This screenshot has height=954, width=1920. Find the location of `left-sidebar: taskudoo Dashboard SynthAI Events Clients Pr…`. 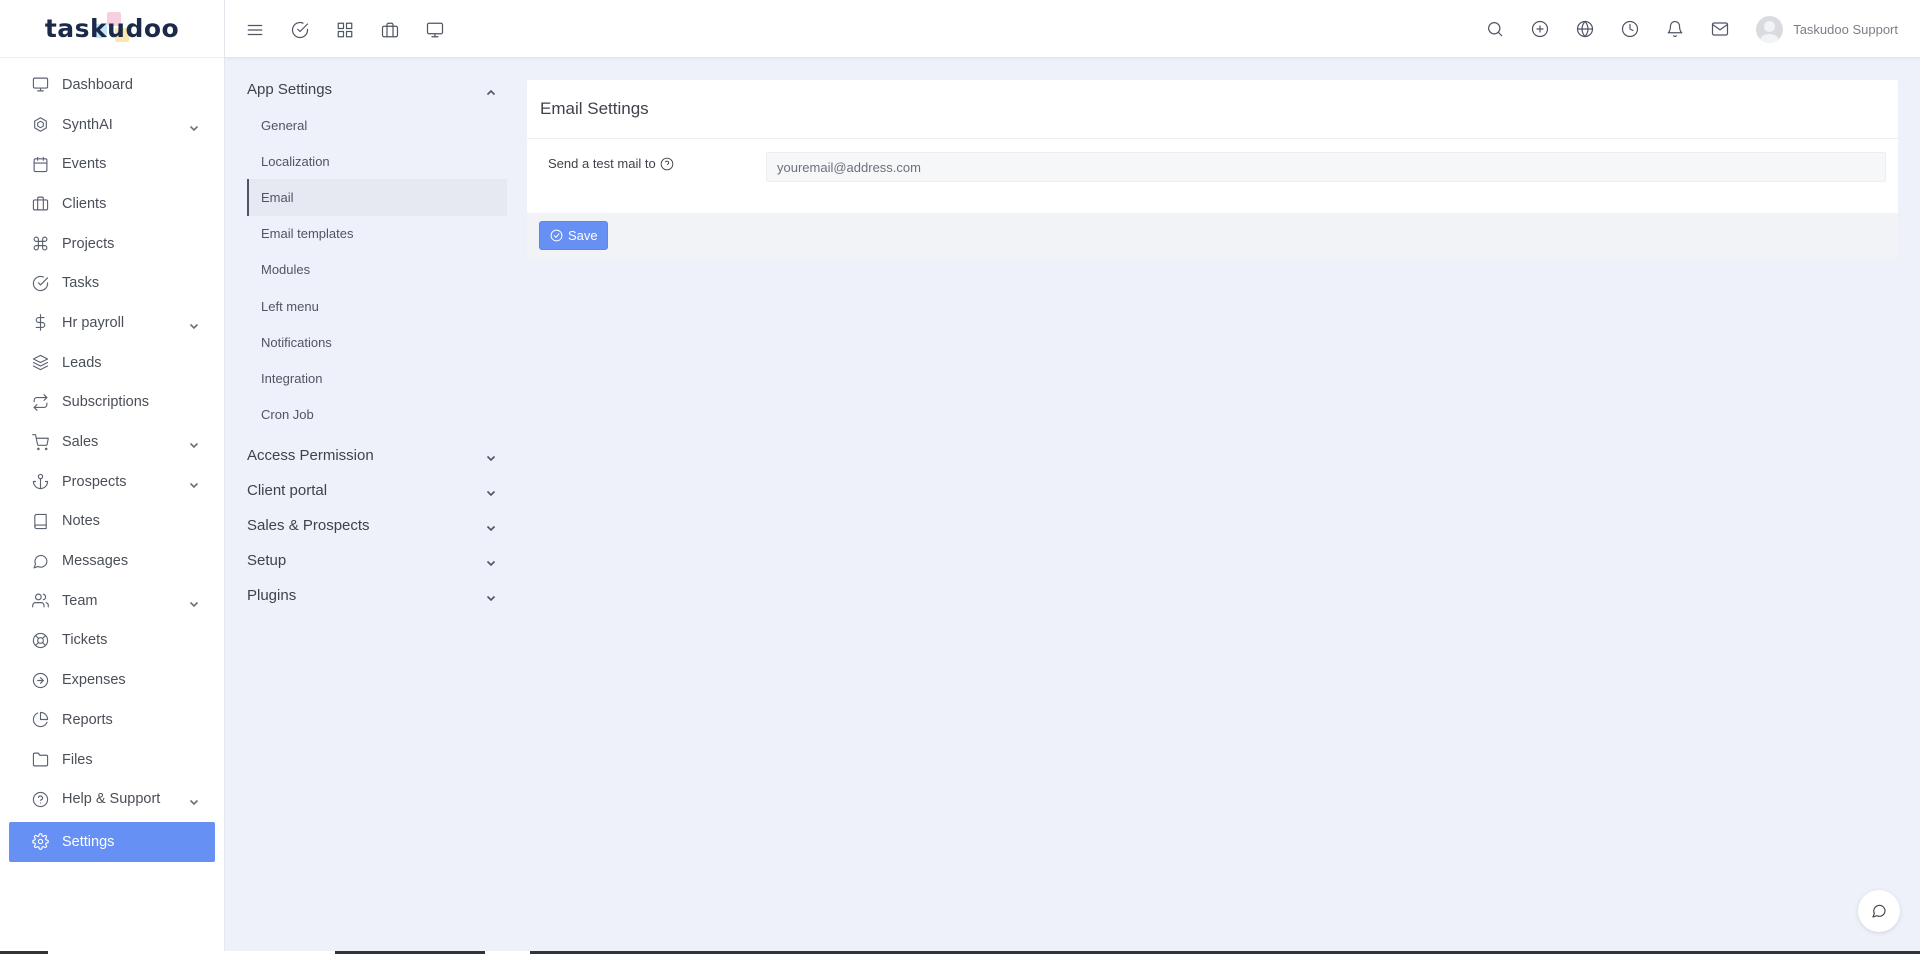

left-sidebar: taskudoo Dashboard SynthAI Events Clients Pr… is located at coordinates (112, 477).